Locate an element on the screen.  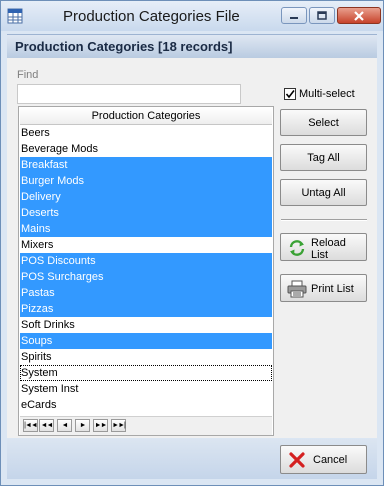
close-button is located at coordinates (359, 15).